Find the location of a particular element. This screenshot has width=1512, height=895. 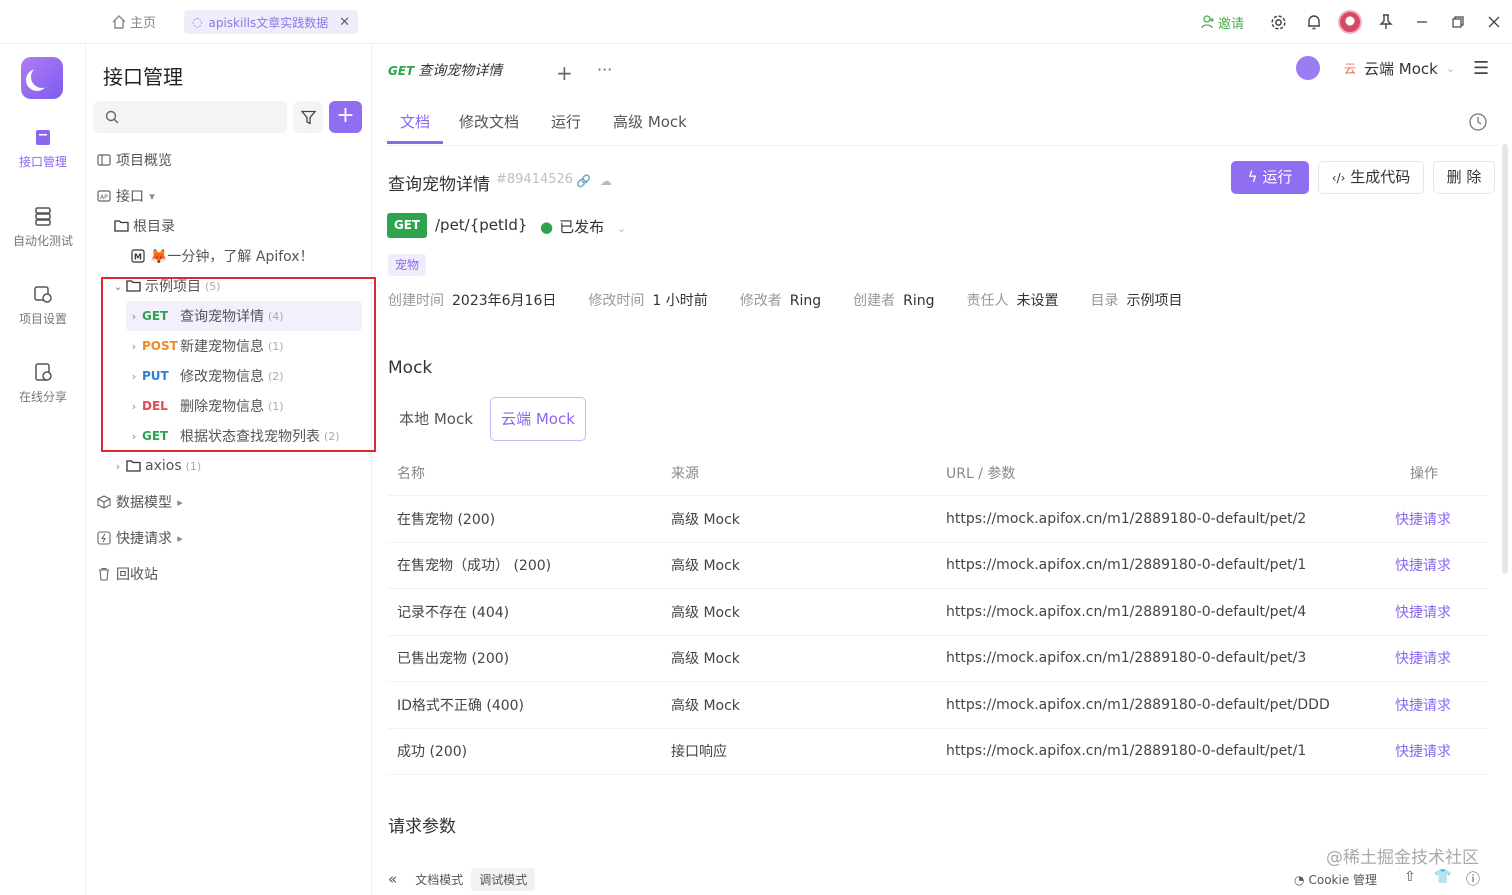

debug-mode-button: 调试模式 is located at coordinates (503, 879).